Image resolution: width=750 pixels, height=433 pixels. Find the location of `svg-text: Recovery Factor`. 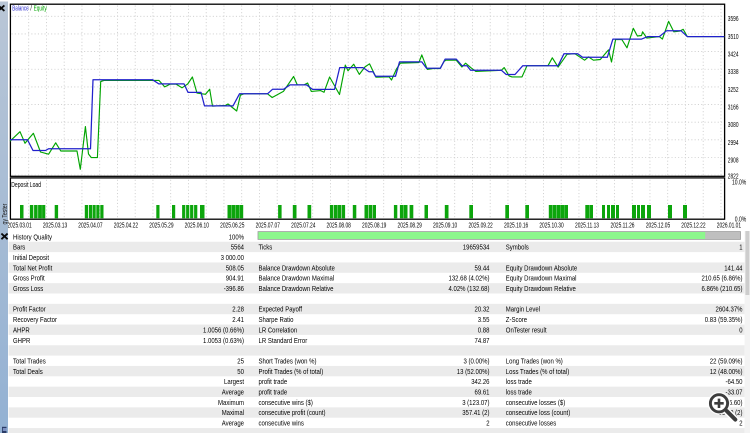

svg-text: Recovery Factor is located at coordinates (35, 319).